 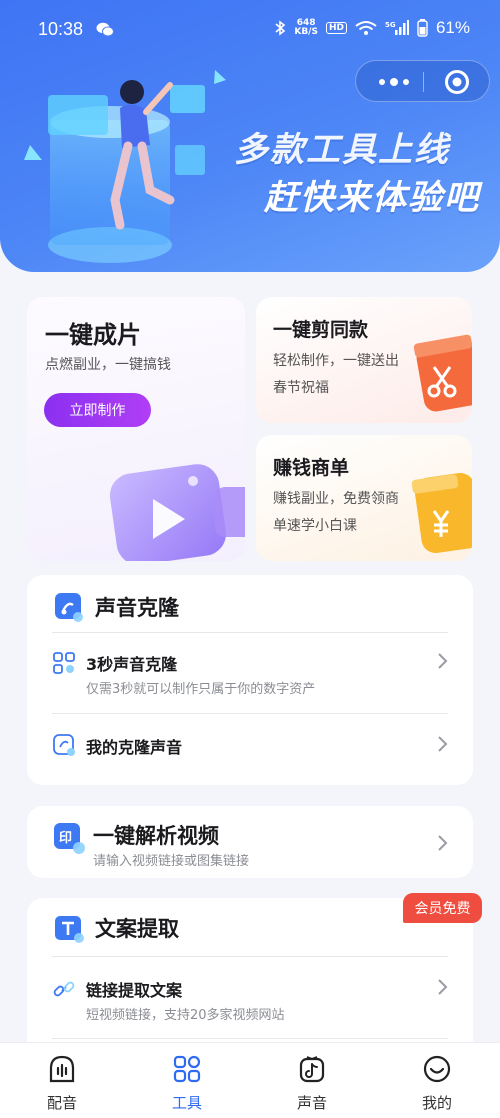 I want to click on parse-video-subtitle: 请输入视频链接或图集链接, so click(x=171, y=861).